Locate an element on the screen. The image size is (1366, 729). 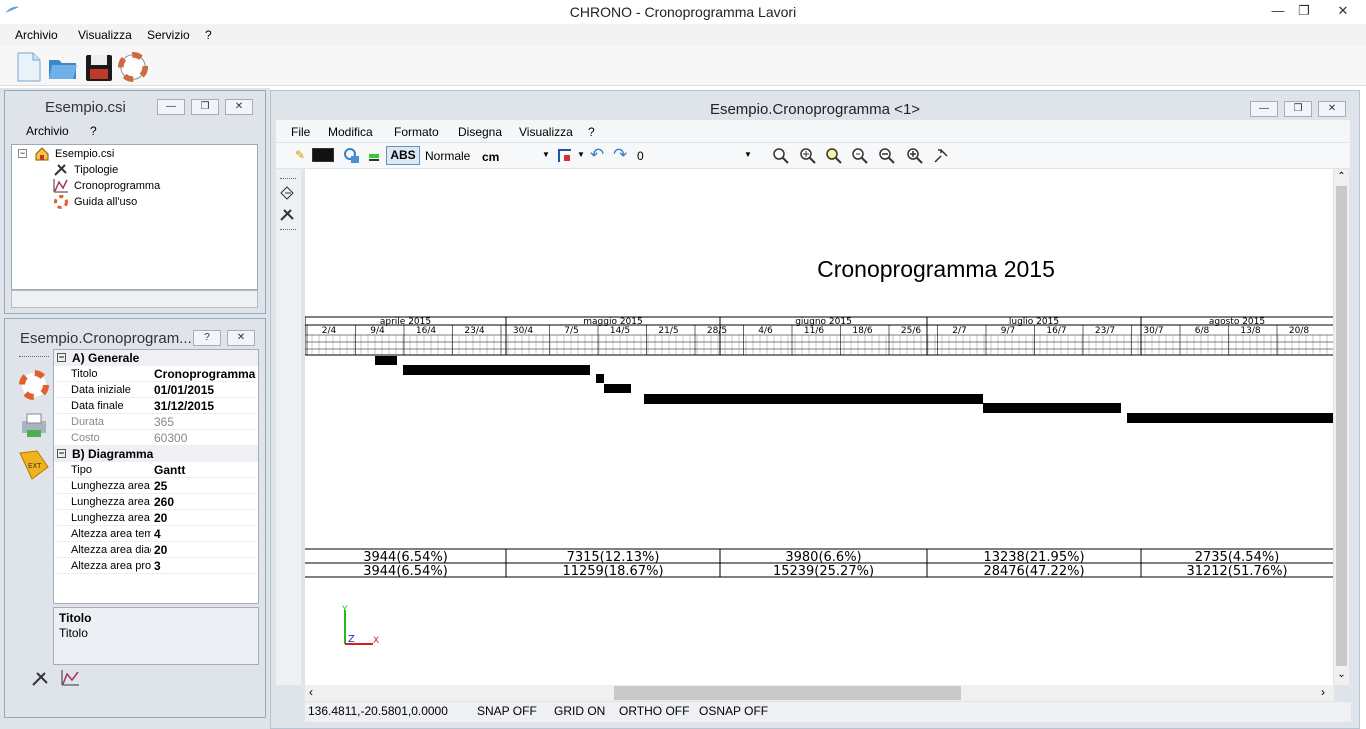
explorer-scrollbar is located at coordinates (134, 299).